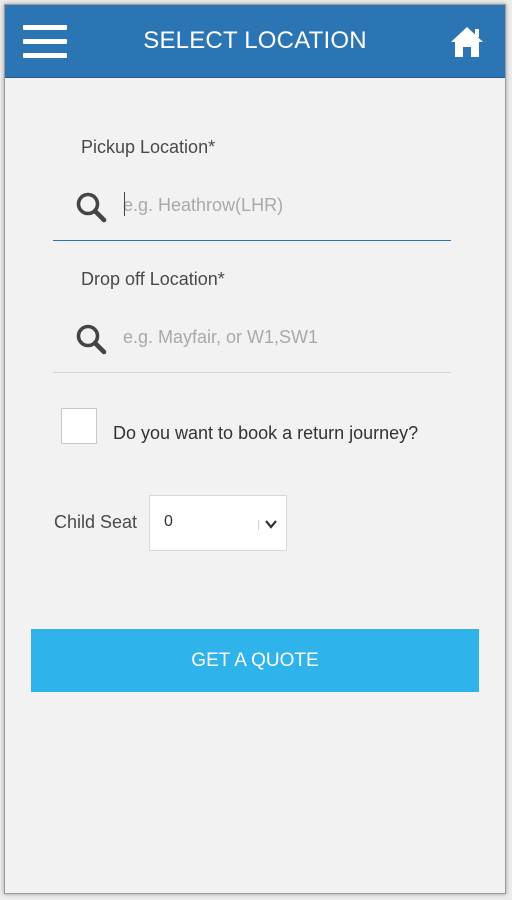 This screenshot has height=900, width=512. I want to click on page-title: SELECT LOCATION, so click(255, 40).